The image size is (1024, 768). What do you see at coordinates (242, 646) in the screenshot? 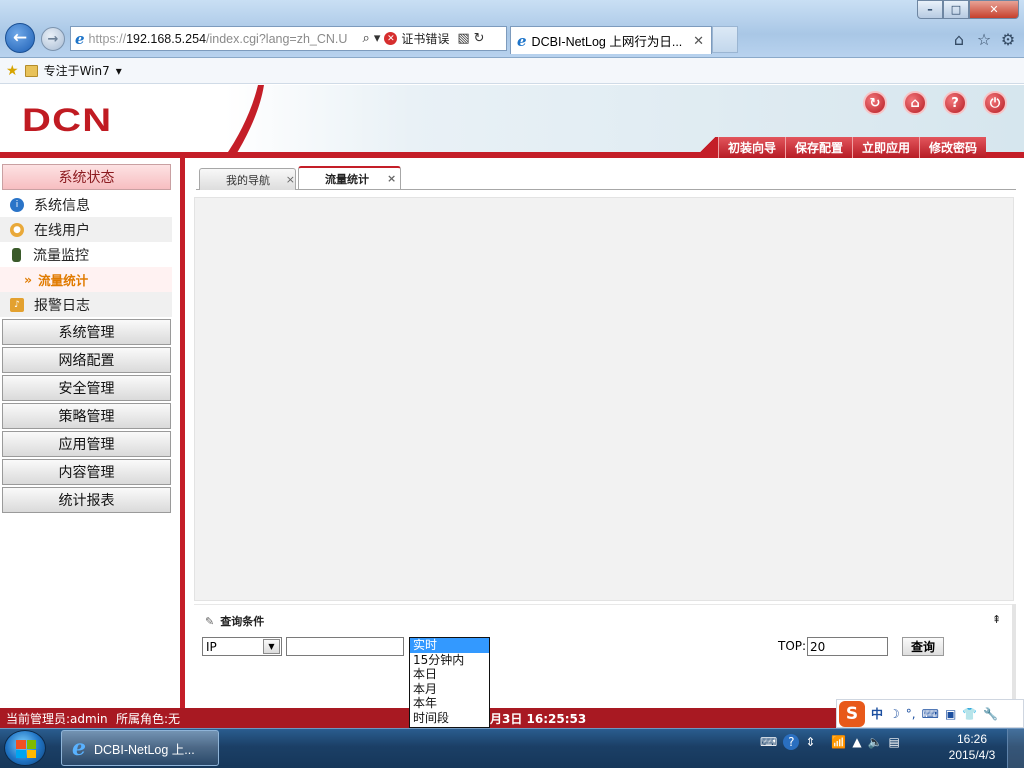
I see `type-select: IP ▼` at bounding box center [242, 646].